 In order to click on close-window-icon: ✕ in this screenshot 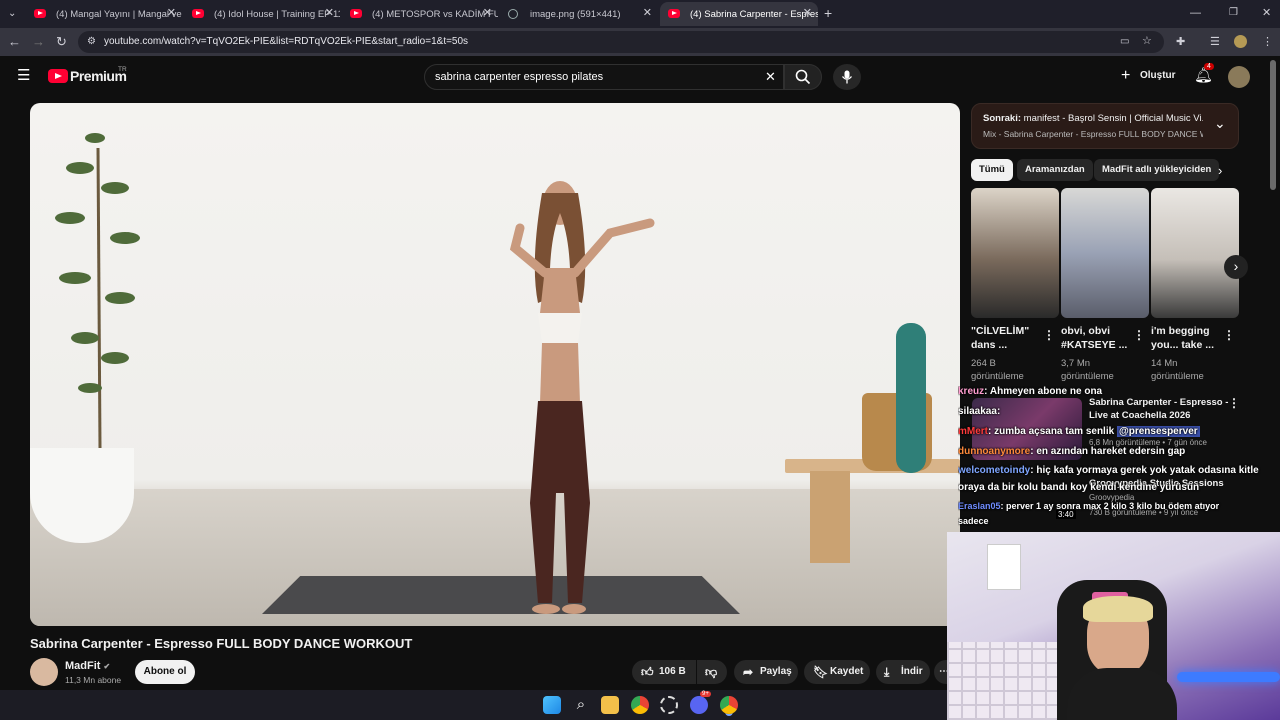, I will do `click(1266, 13)`.